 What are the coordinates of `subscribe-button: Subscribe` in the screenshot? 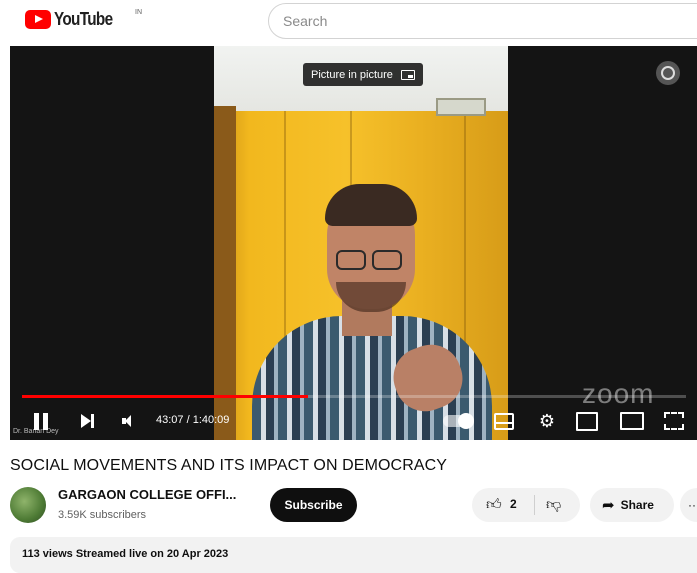 It's located at (313, 505).